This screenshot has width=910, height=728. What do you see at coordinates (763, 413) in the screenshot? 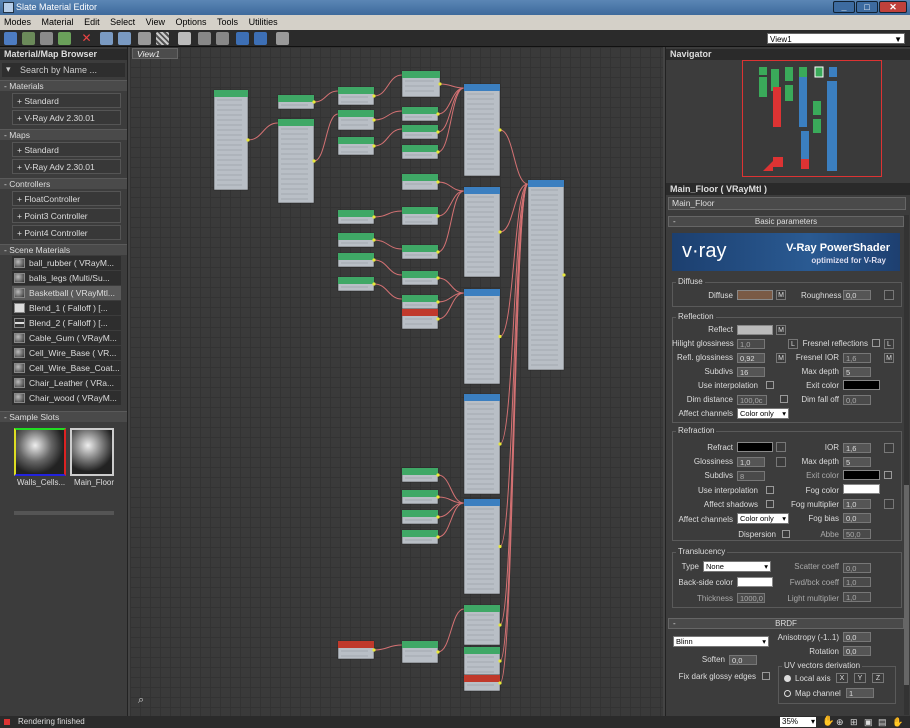
I see `refl-affect-channels-dropdown: Color only ▾` at bounding box center [763, 413].